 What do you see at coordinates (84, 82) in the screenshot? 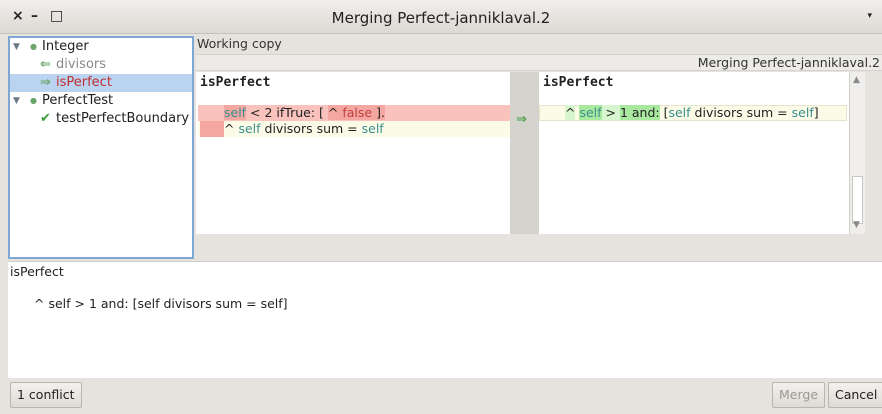
I see `tree-item-label: isPerfect` at bounding box center [84, 82].